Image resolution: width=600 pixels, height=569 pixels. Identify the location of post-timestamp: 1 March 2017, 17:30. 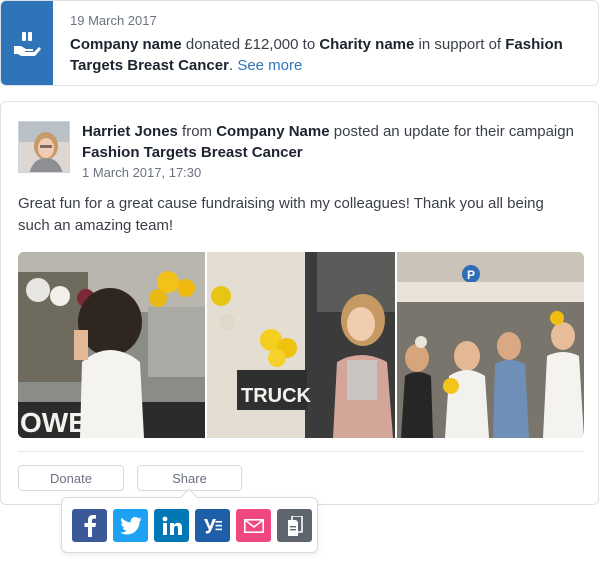
(142, 172).